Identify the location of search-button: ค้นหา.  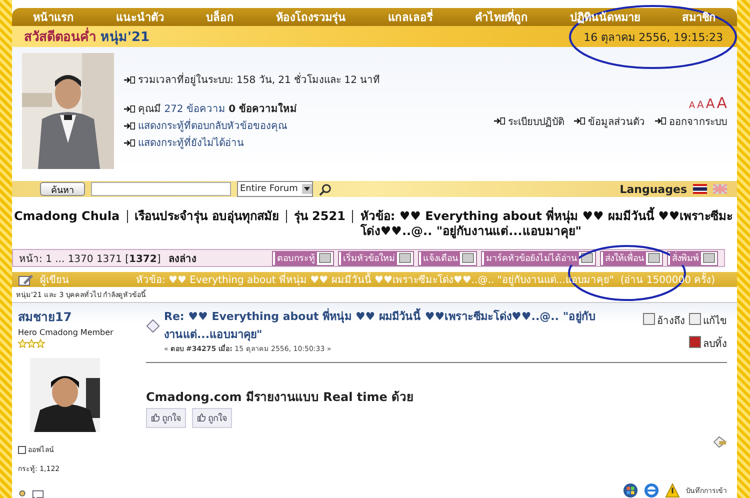
(62, 189).